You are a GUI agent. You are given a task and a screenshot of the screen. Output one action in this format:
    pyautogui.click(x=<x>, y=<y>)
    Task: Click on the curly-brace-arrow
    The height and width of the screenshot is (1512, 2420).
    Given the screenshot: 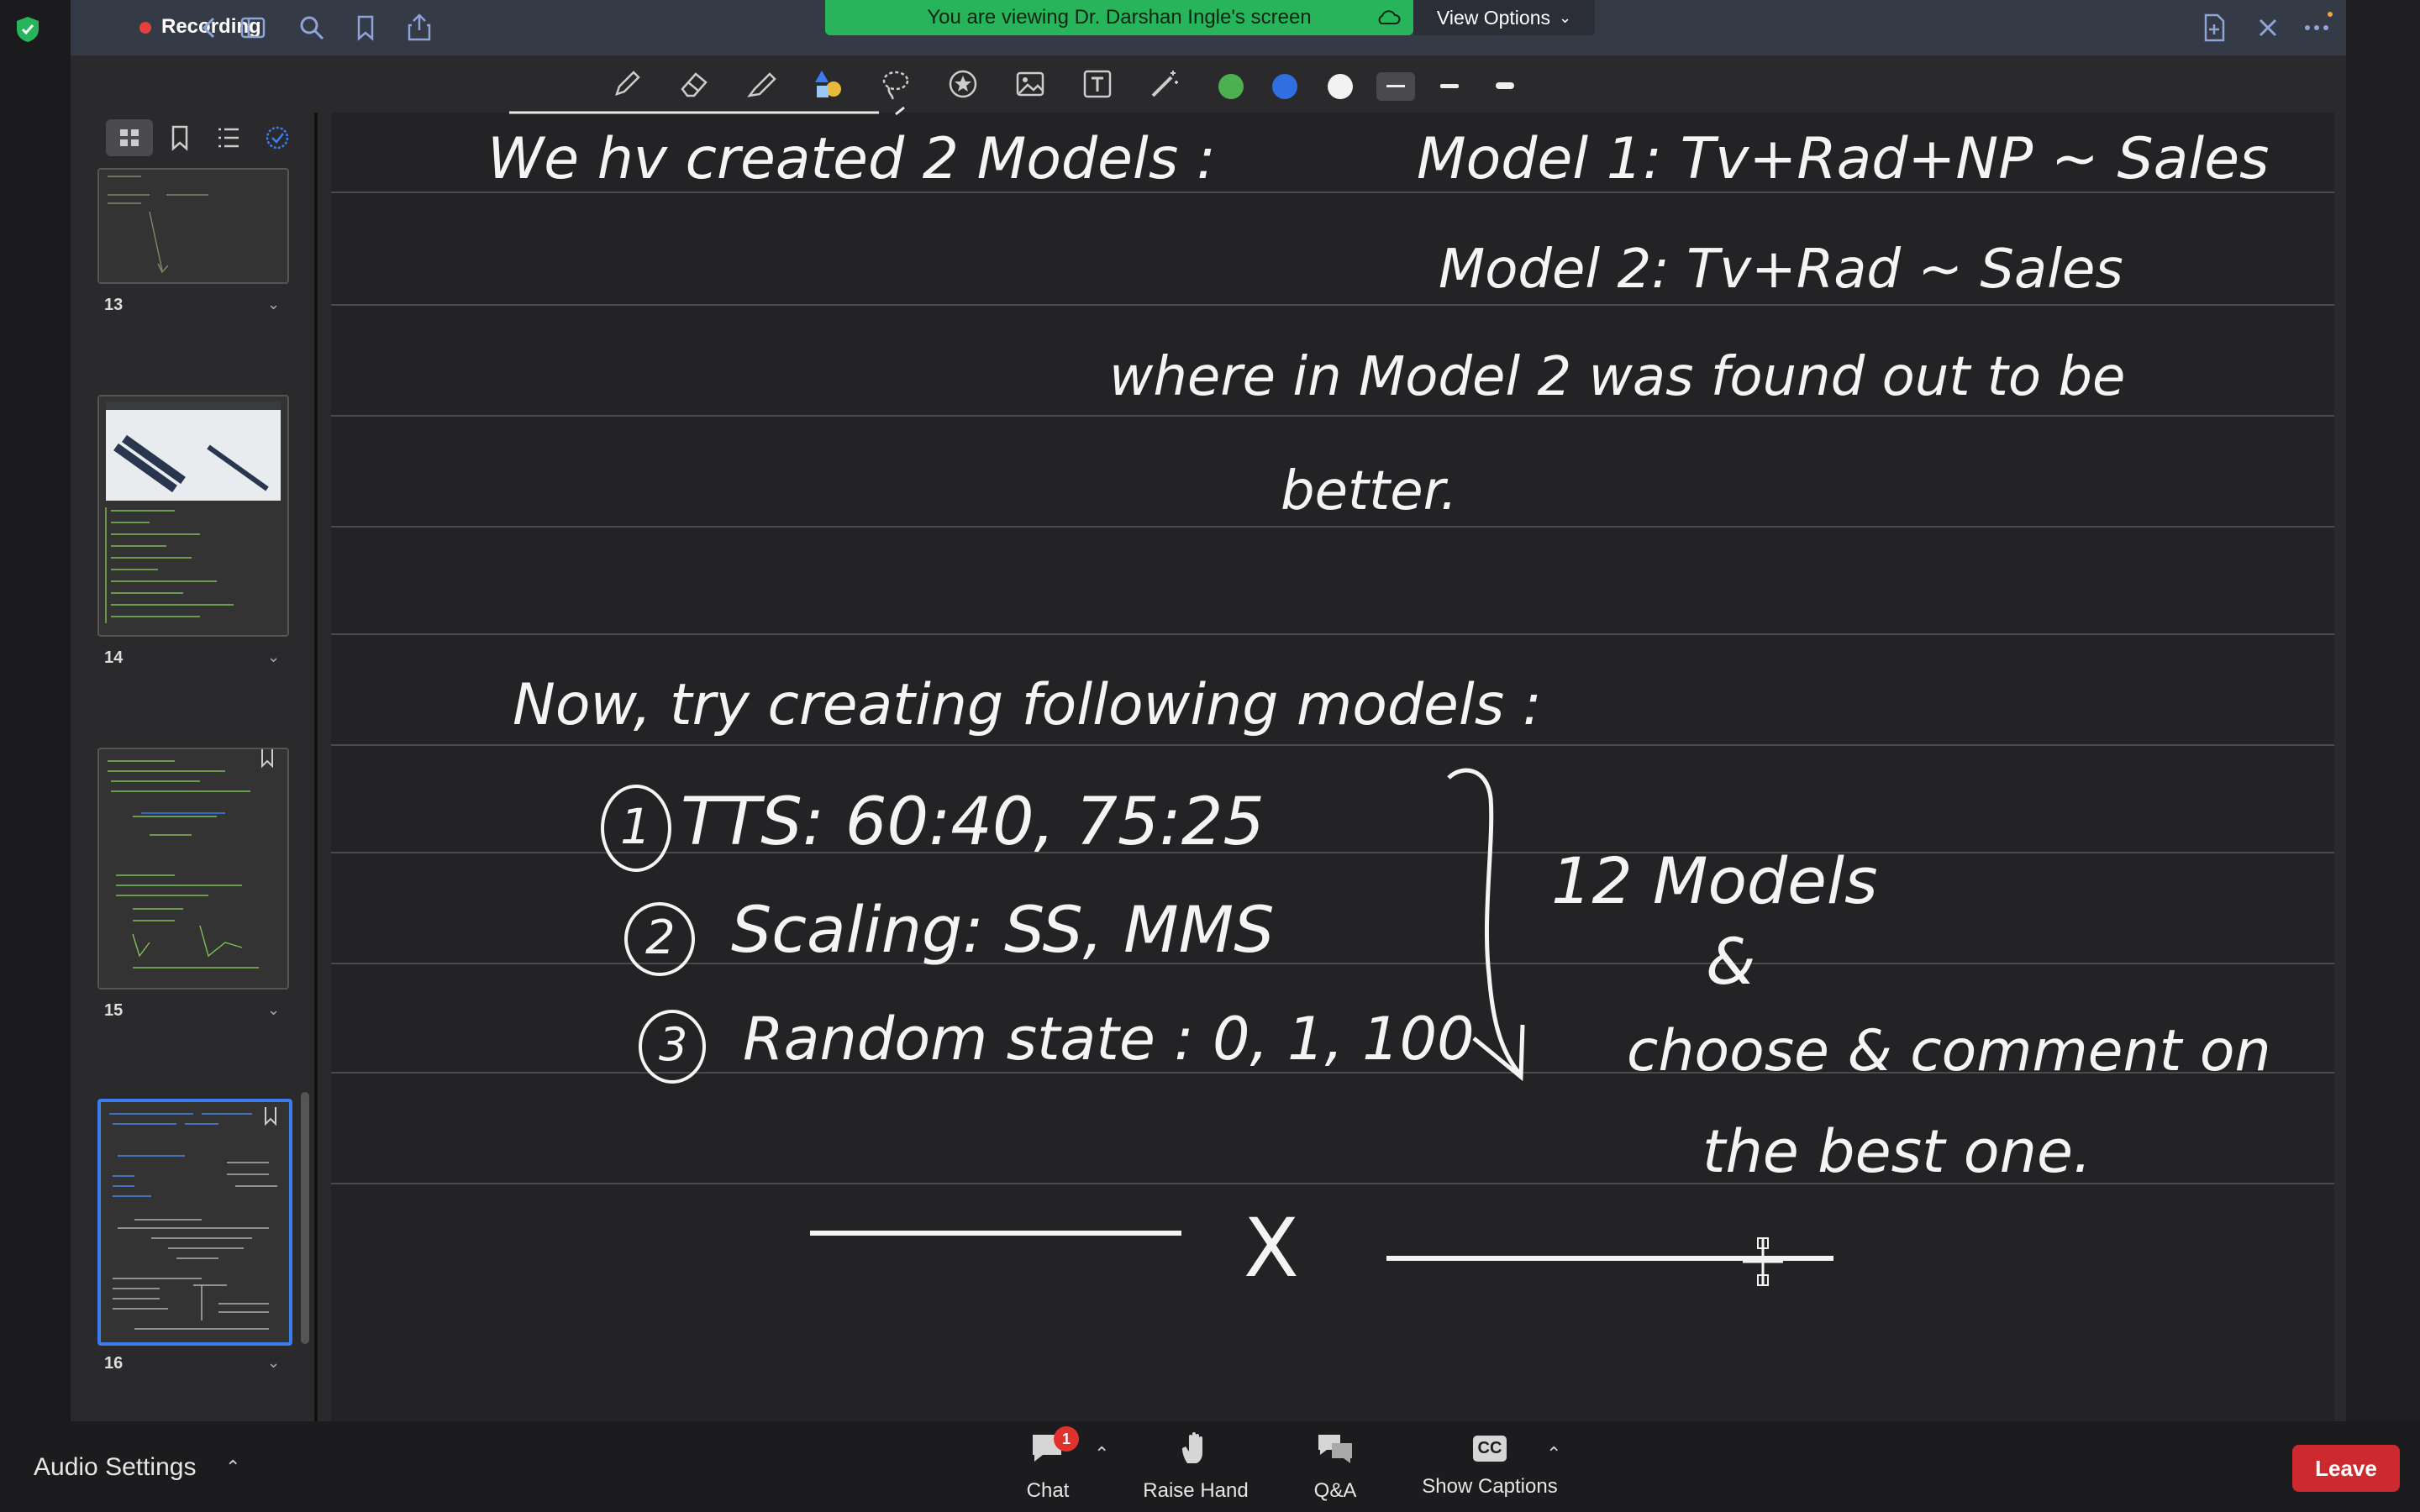 What is the action you would take?
    pyautogui.click(x=1486, y=925)
    